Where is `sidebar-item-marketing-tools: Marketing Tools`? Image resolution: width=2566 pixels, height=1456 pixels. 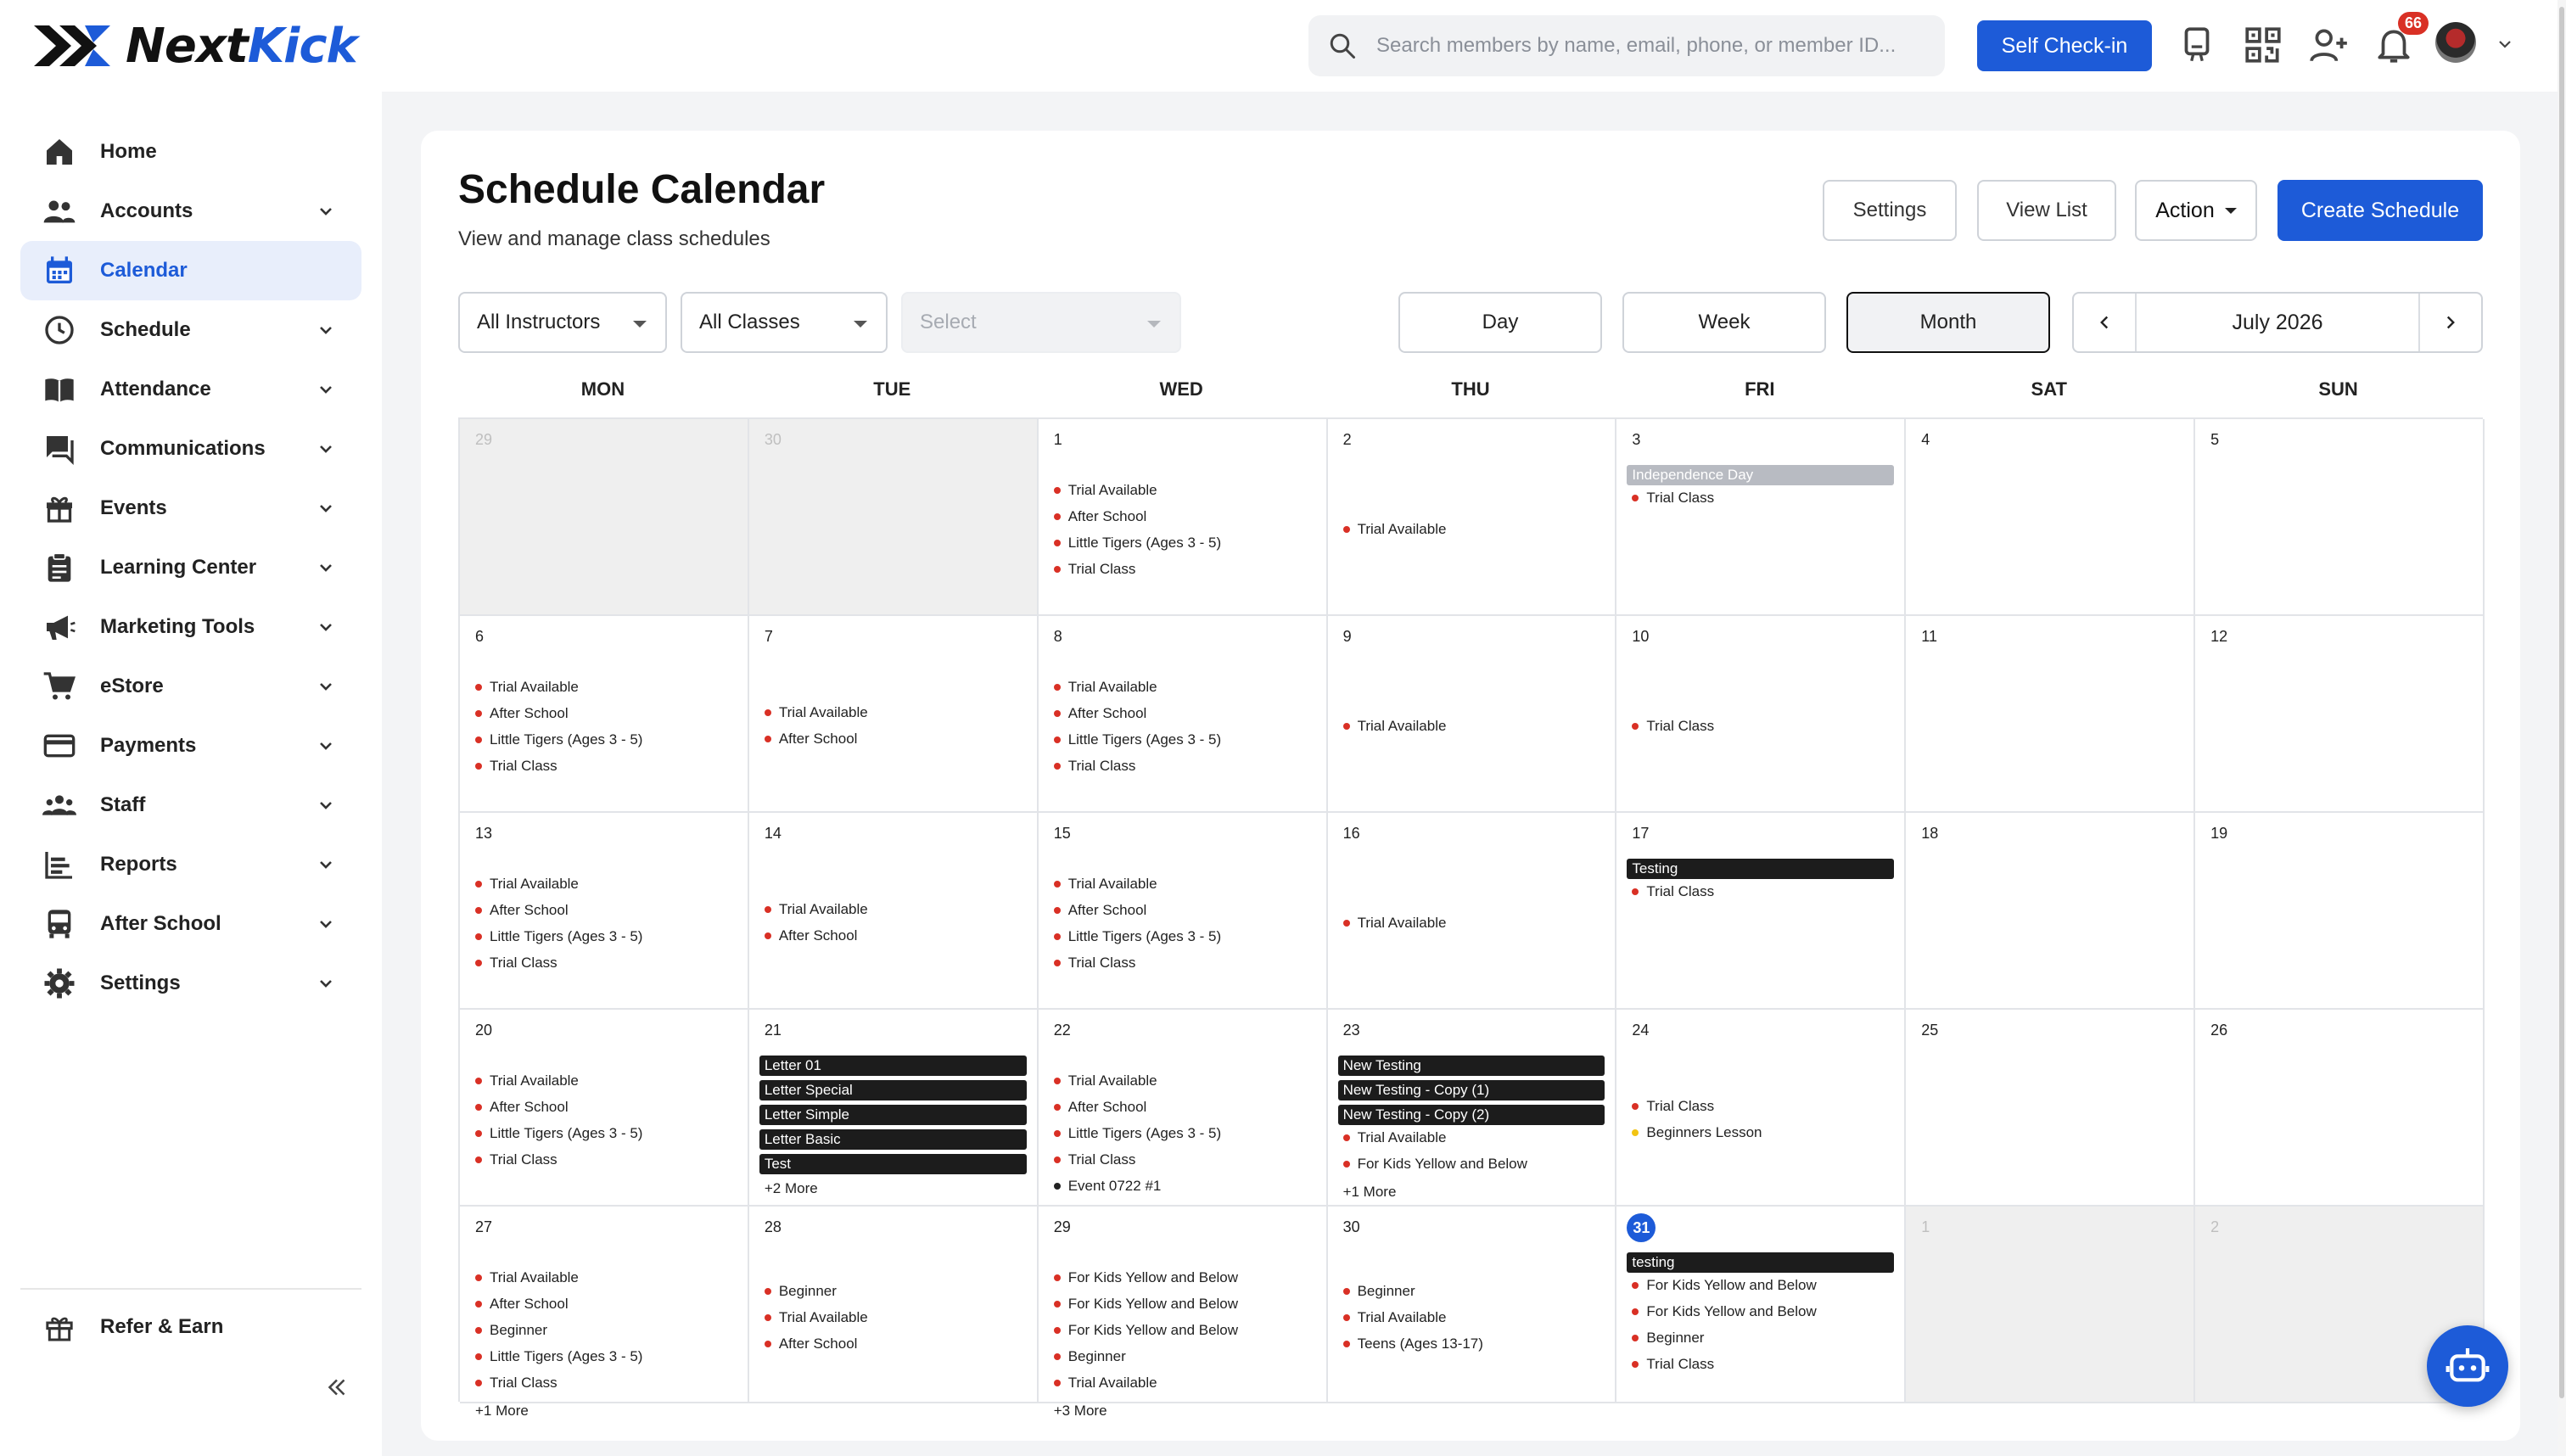
sidebar-item-marketing-tools: Marketing Tools is located at coordinates (190, 627).